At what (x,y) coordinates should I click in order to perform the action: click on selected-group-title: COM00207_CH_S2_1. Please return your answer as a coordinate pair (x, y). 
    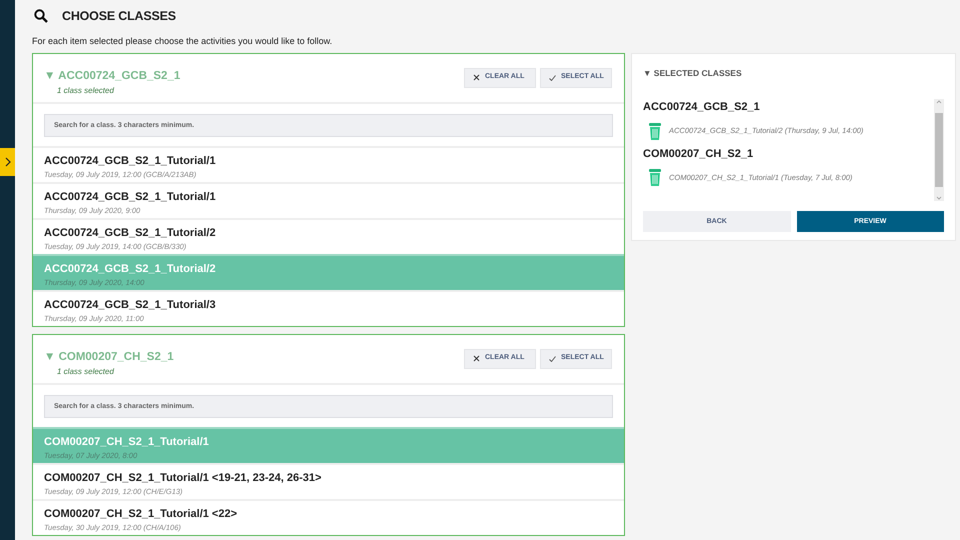
    Looking at the image, I should click on (698, 154).